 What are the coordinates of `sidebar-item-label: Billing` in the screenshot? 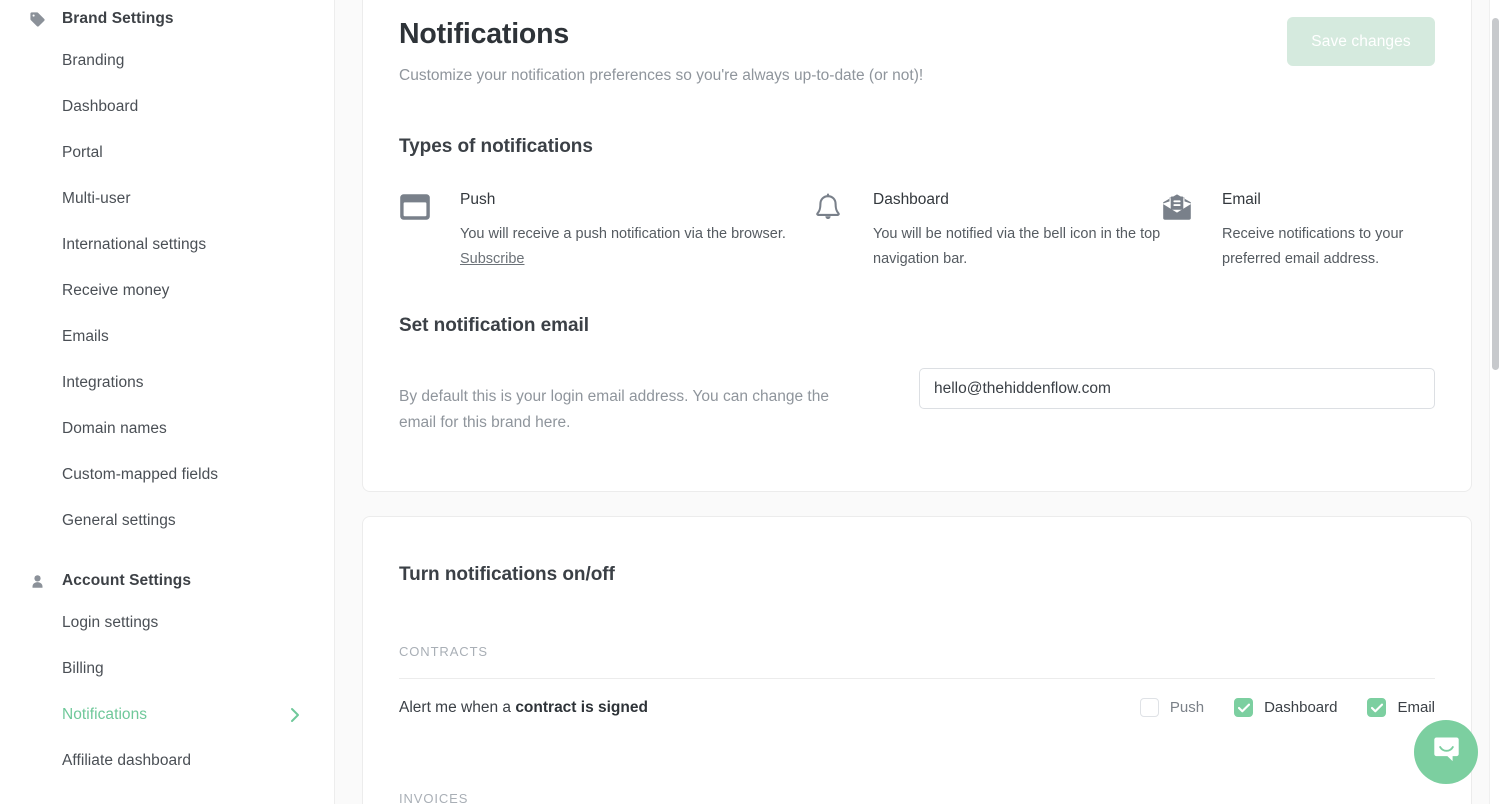 It's located at (83, 668).